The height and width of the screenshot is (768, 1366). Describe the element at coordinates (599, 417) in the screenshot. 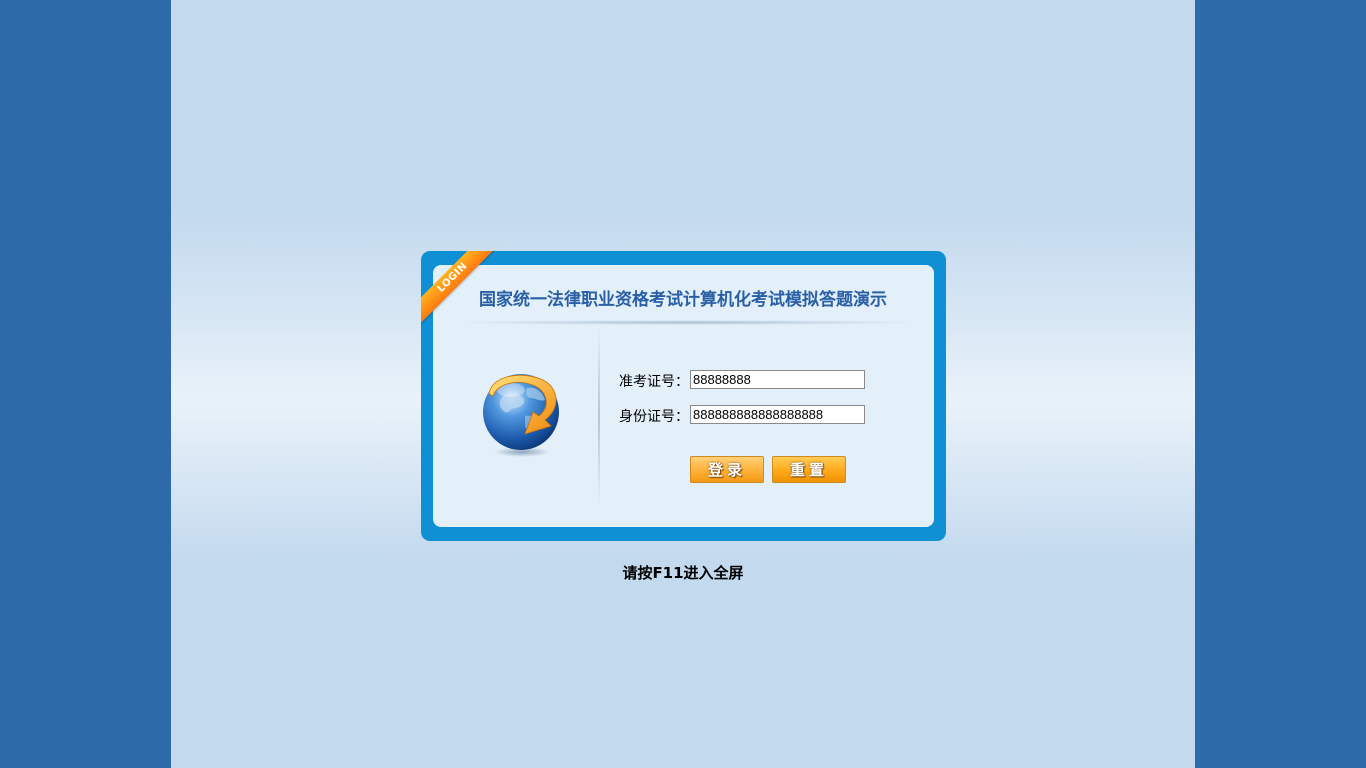

I see `vertical-divider` at that location.